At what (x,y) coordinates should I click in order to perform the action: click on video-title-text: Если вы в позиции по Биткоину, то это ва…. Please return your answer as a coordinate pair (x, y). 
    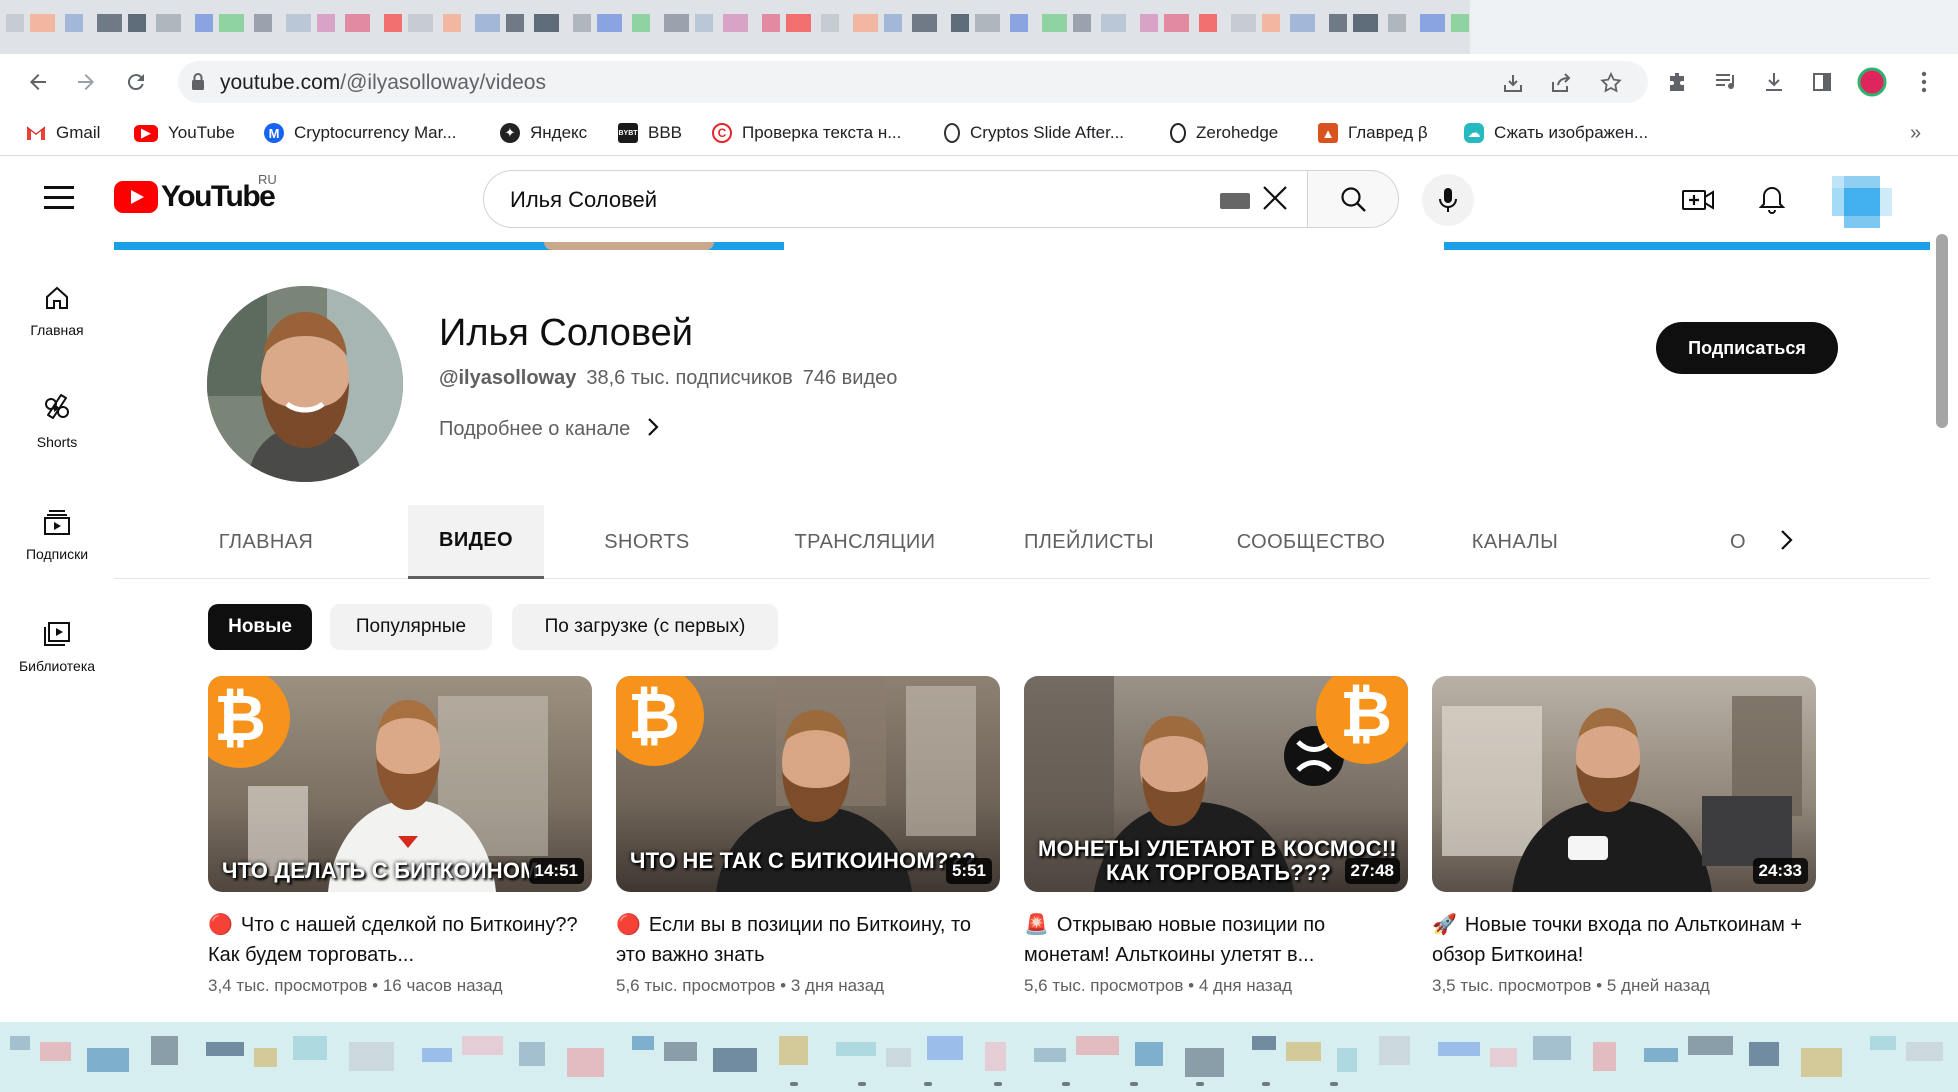
    Looking at the image, I should click on (794, 940).